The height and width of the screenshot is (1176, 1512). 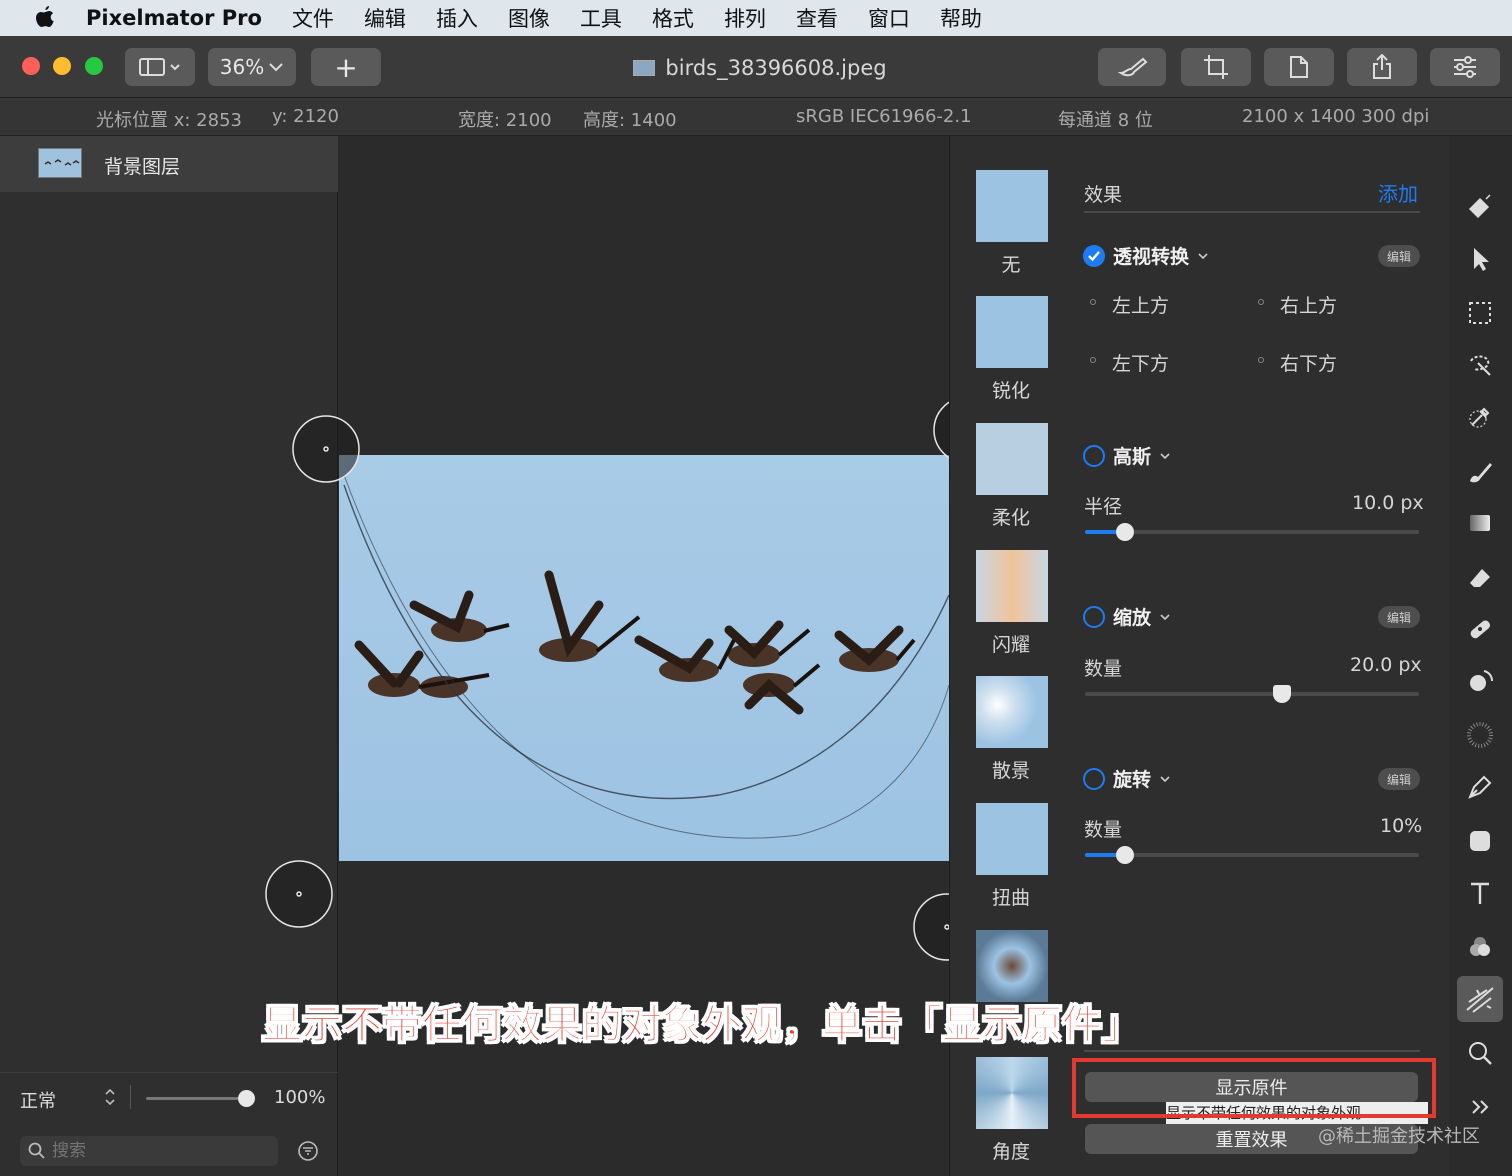 I want to click on search-input, so click(x=162, y=1151).